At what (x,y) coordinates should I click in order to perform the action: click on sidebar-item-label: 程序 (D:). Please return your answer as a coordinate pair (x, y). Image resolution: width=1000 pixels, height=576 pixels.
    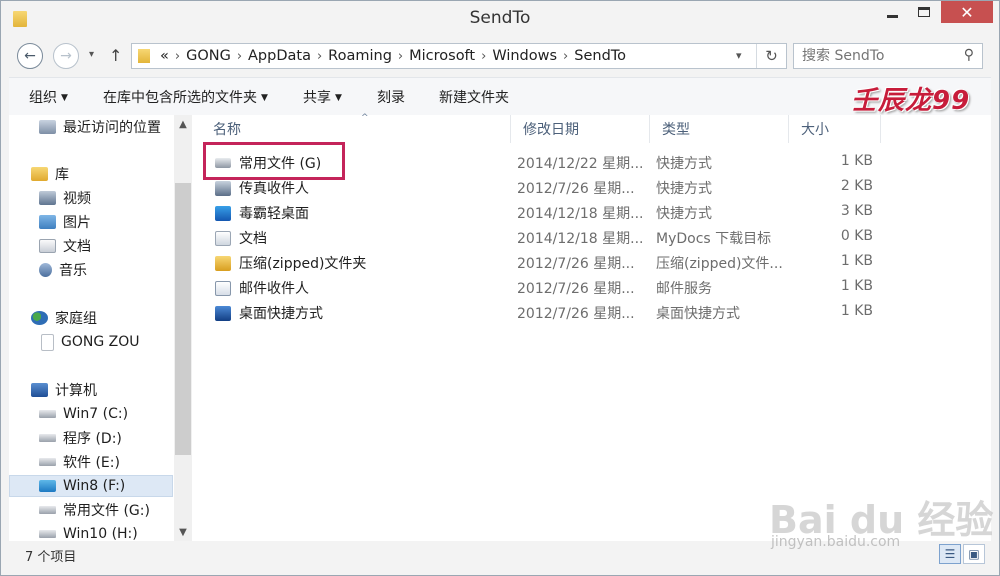
    Looking at the image, I should click on (92, 439).